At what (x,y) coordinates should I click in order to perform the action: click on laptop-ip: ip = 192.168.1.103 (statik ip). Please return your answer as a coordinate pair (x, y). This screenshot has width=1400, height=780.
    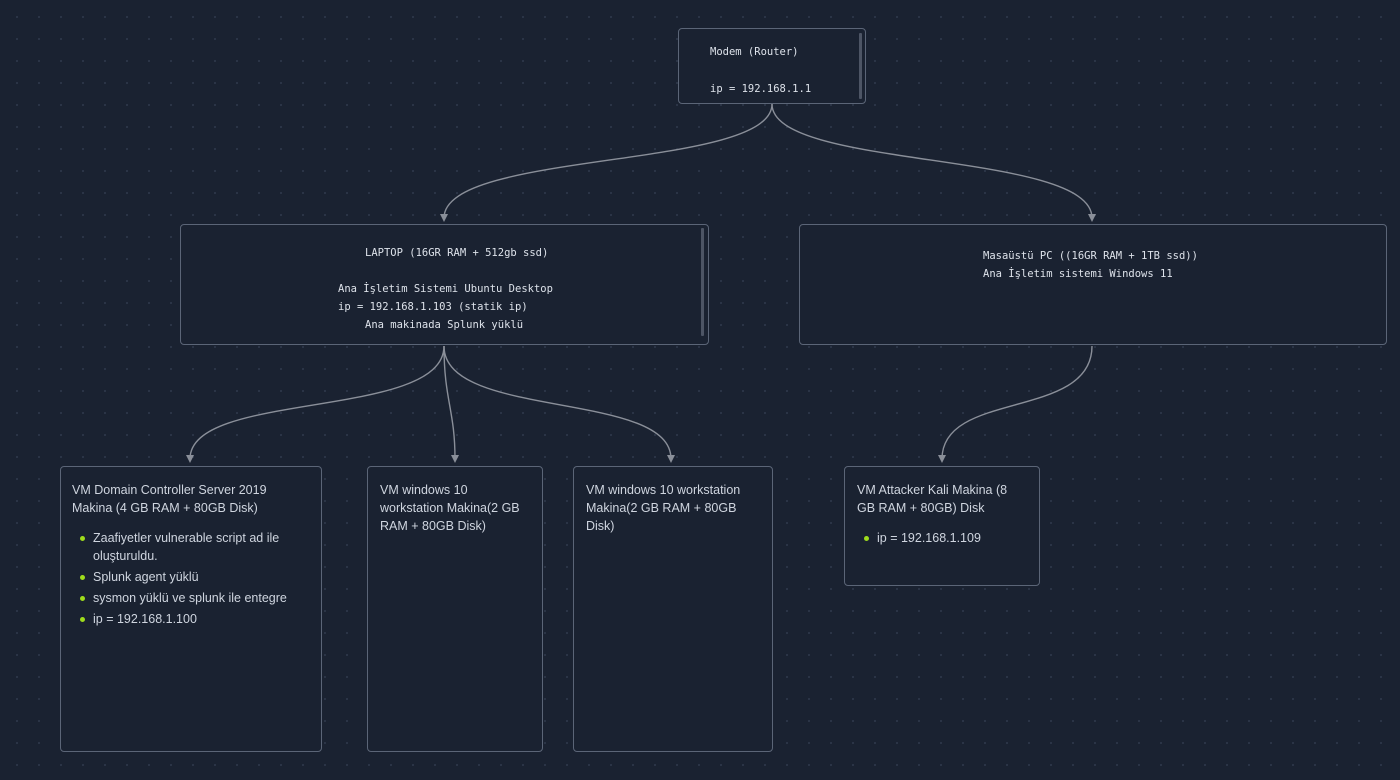
    Looking at the image, I should click on (433, 307).